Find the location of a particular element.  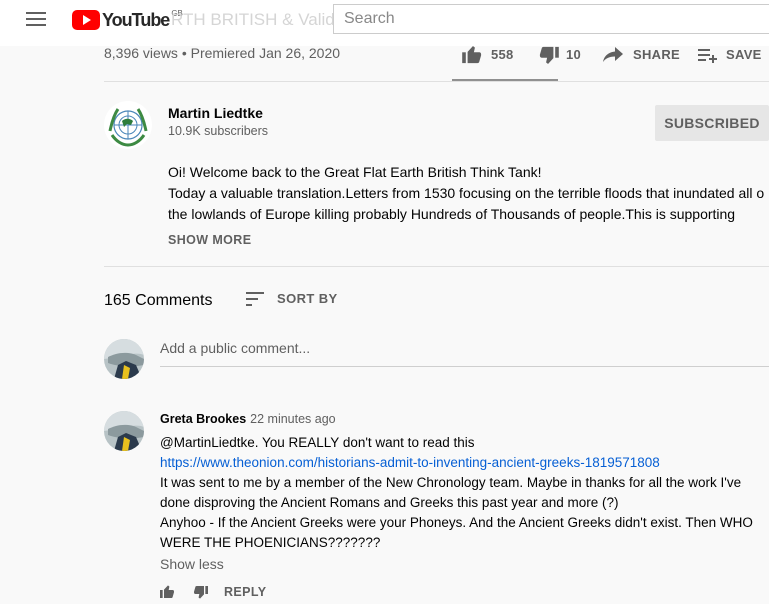

sort-icon is located at coordinates (255, 298).